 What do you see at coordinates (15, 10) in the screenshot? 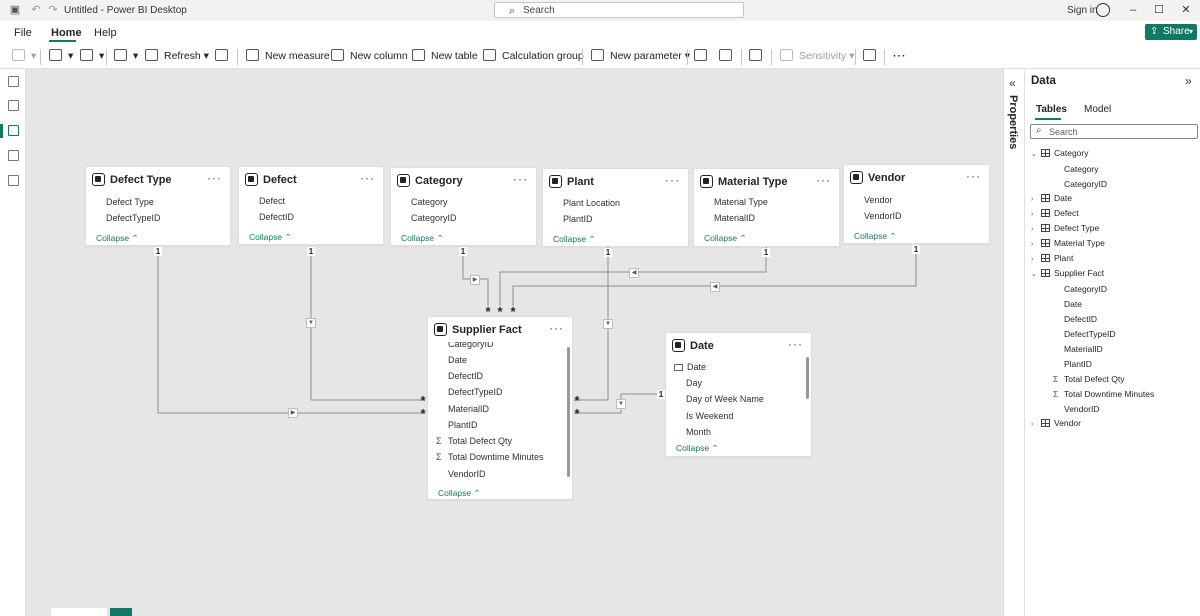
I see `save-icon: ▣` at bounding box center [15, 10].